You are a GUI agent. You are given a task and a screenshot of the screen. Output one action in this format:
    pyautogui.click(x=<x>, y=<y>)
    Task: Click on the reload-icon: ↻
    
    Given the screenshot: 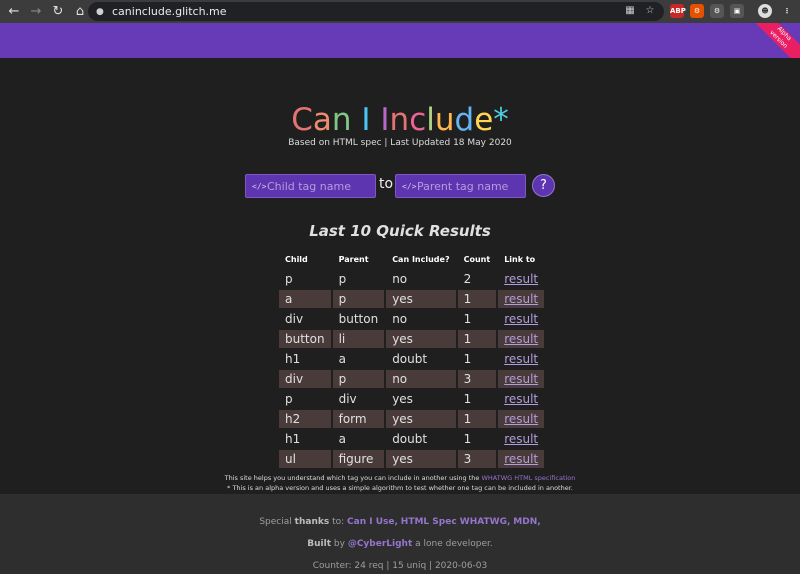 What is the action you would take?
    pyautogui.click(x=58, y=12)
    